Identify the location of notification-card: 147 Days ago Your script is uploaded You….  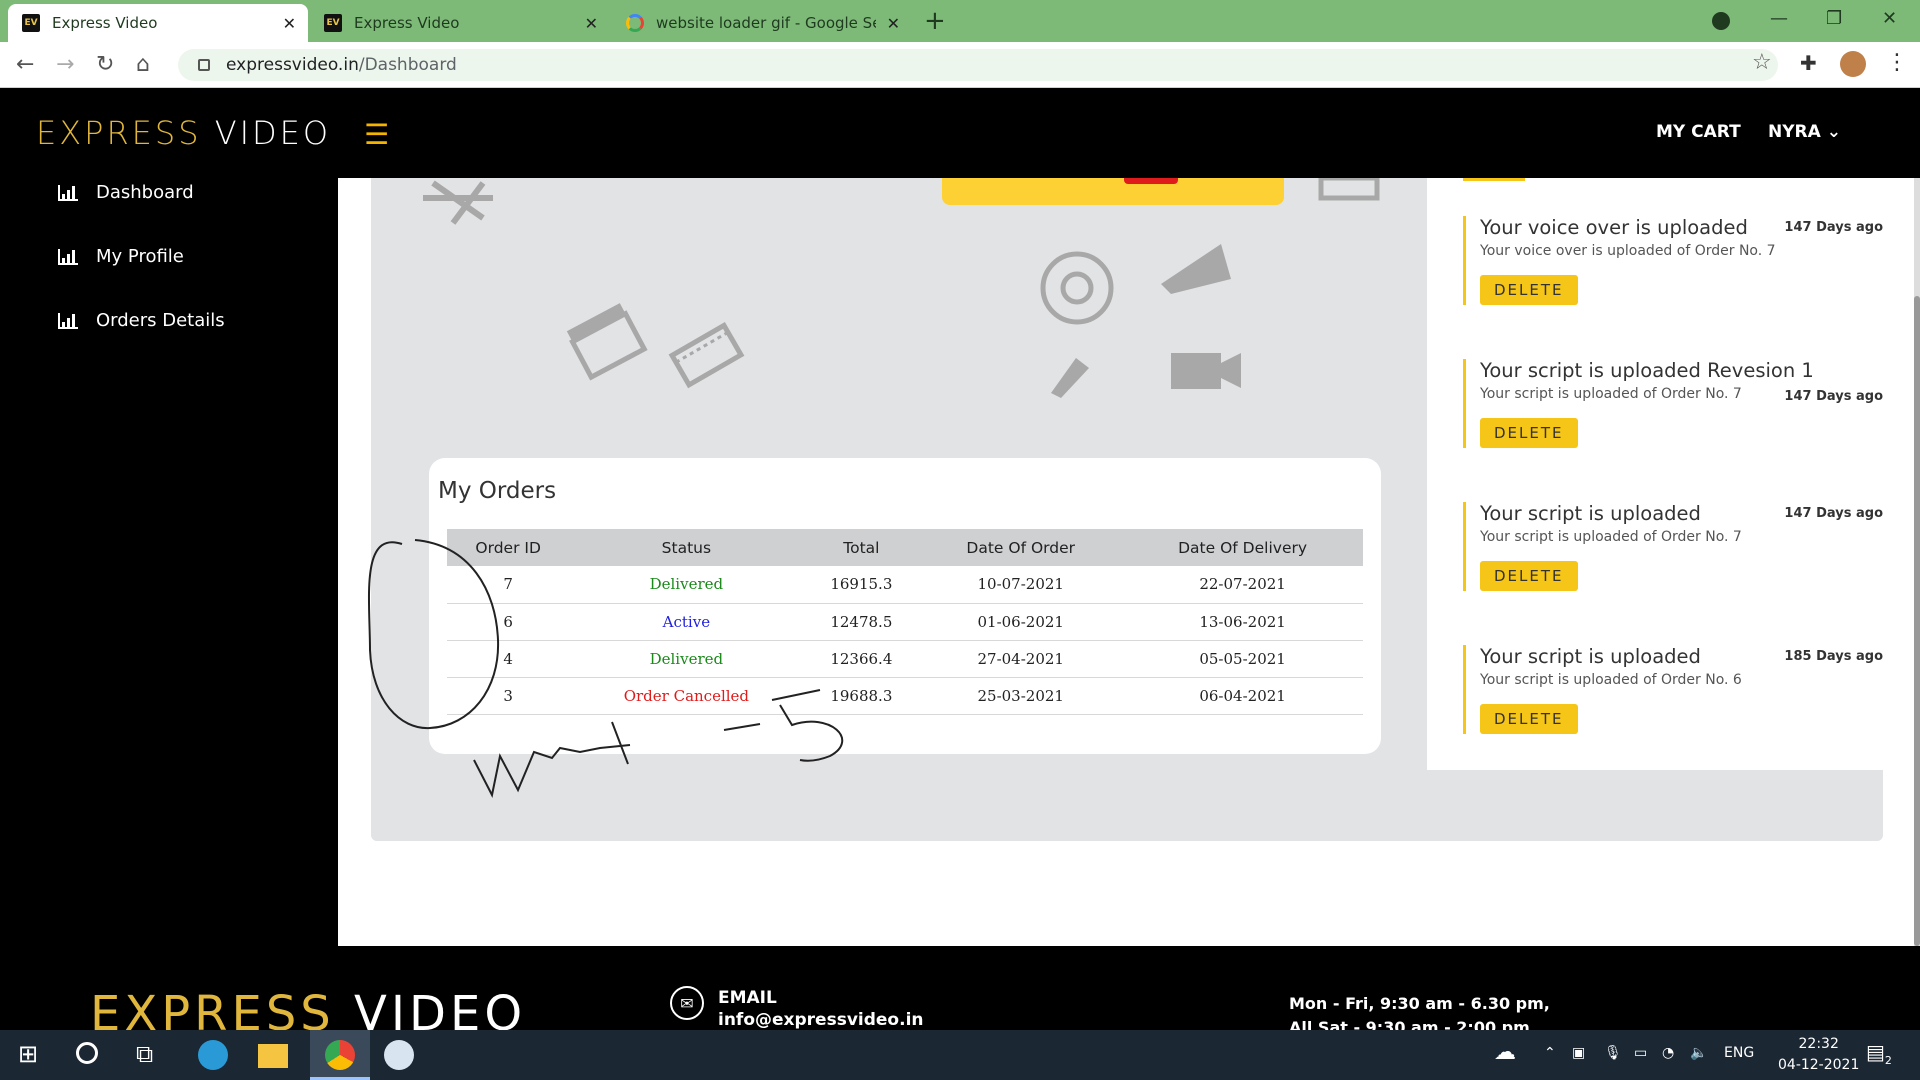
(1673, 546).